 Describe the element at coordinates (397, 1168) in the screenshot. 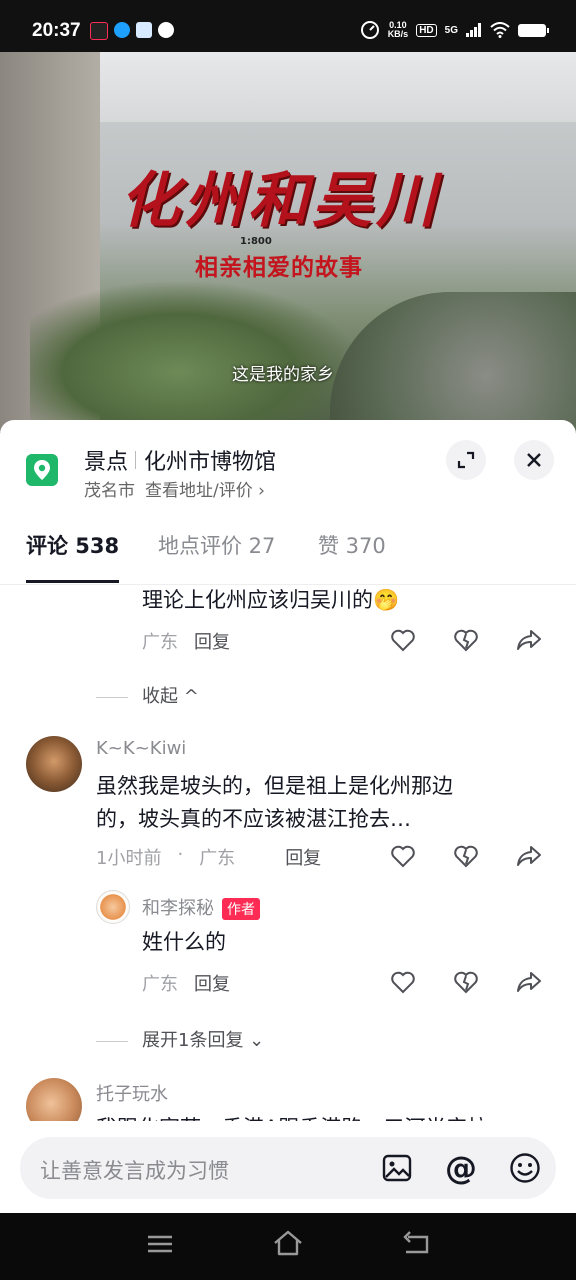

I see `image-icon` at that location.